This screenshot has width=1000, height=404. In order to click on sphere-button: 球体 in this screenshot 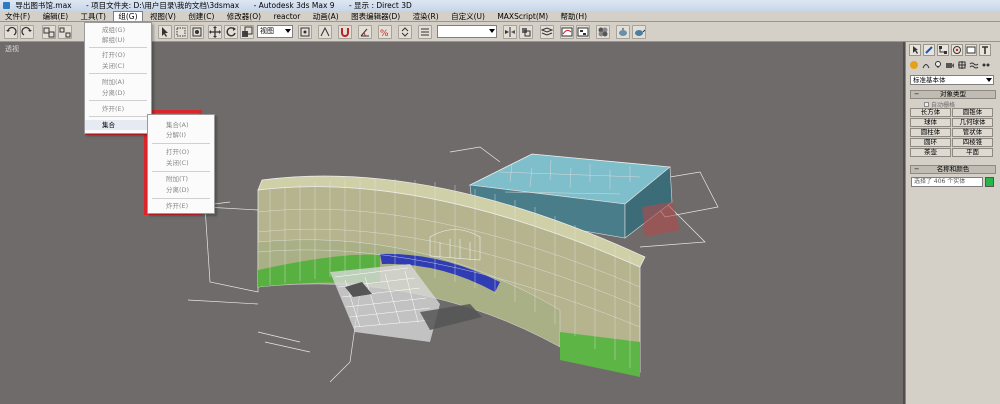, I will do `click(930, 122)`.